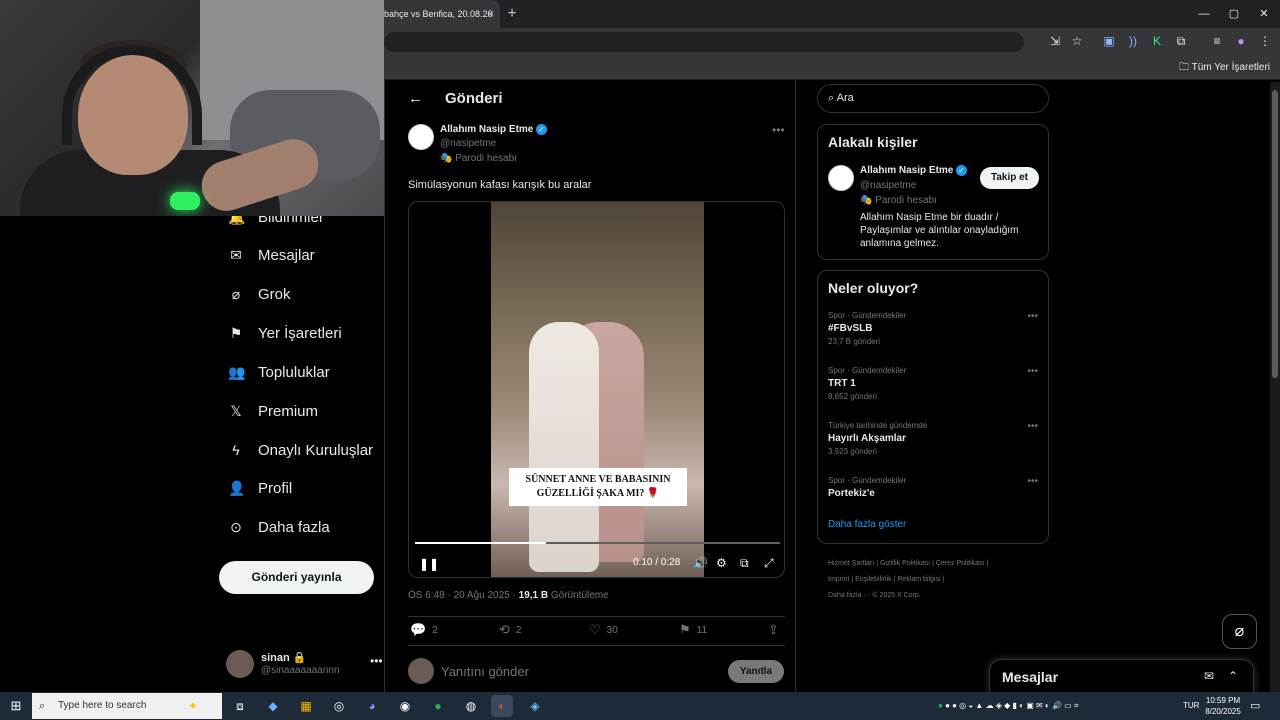 This screenshot has height=720, width=1280. I want to click on nav-item-profile: 👤 Profil, so click(260, 488).